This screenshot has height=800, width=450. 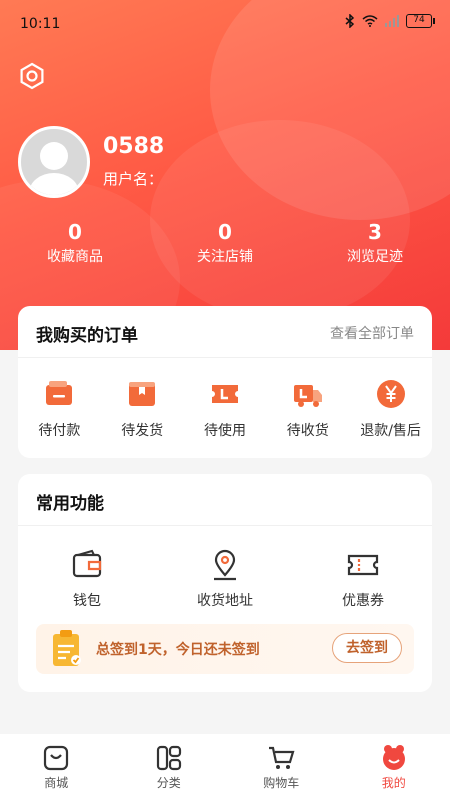 I want to click on function-address: 收货地址, so click(x=225, y=579).